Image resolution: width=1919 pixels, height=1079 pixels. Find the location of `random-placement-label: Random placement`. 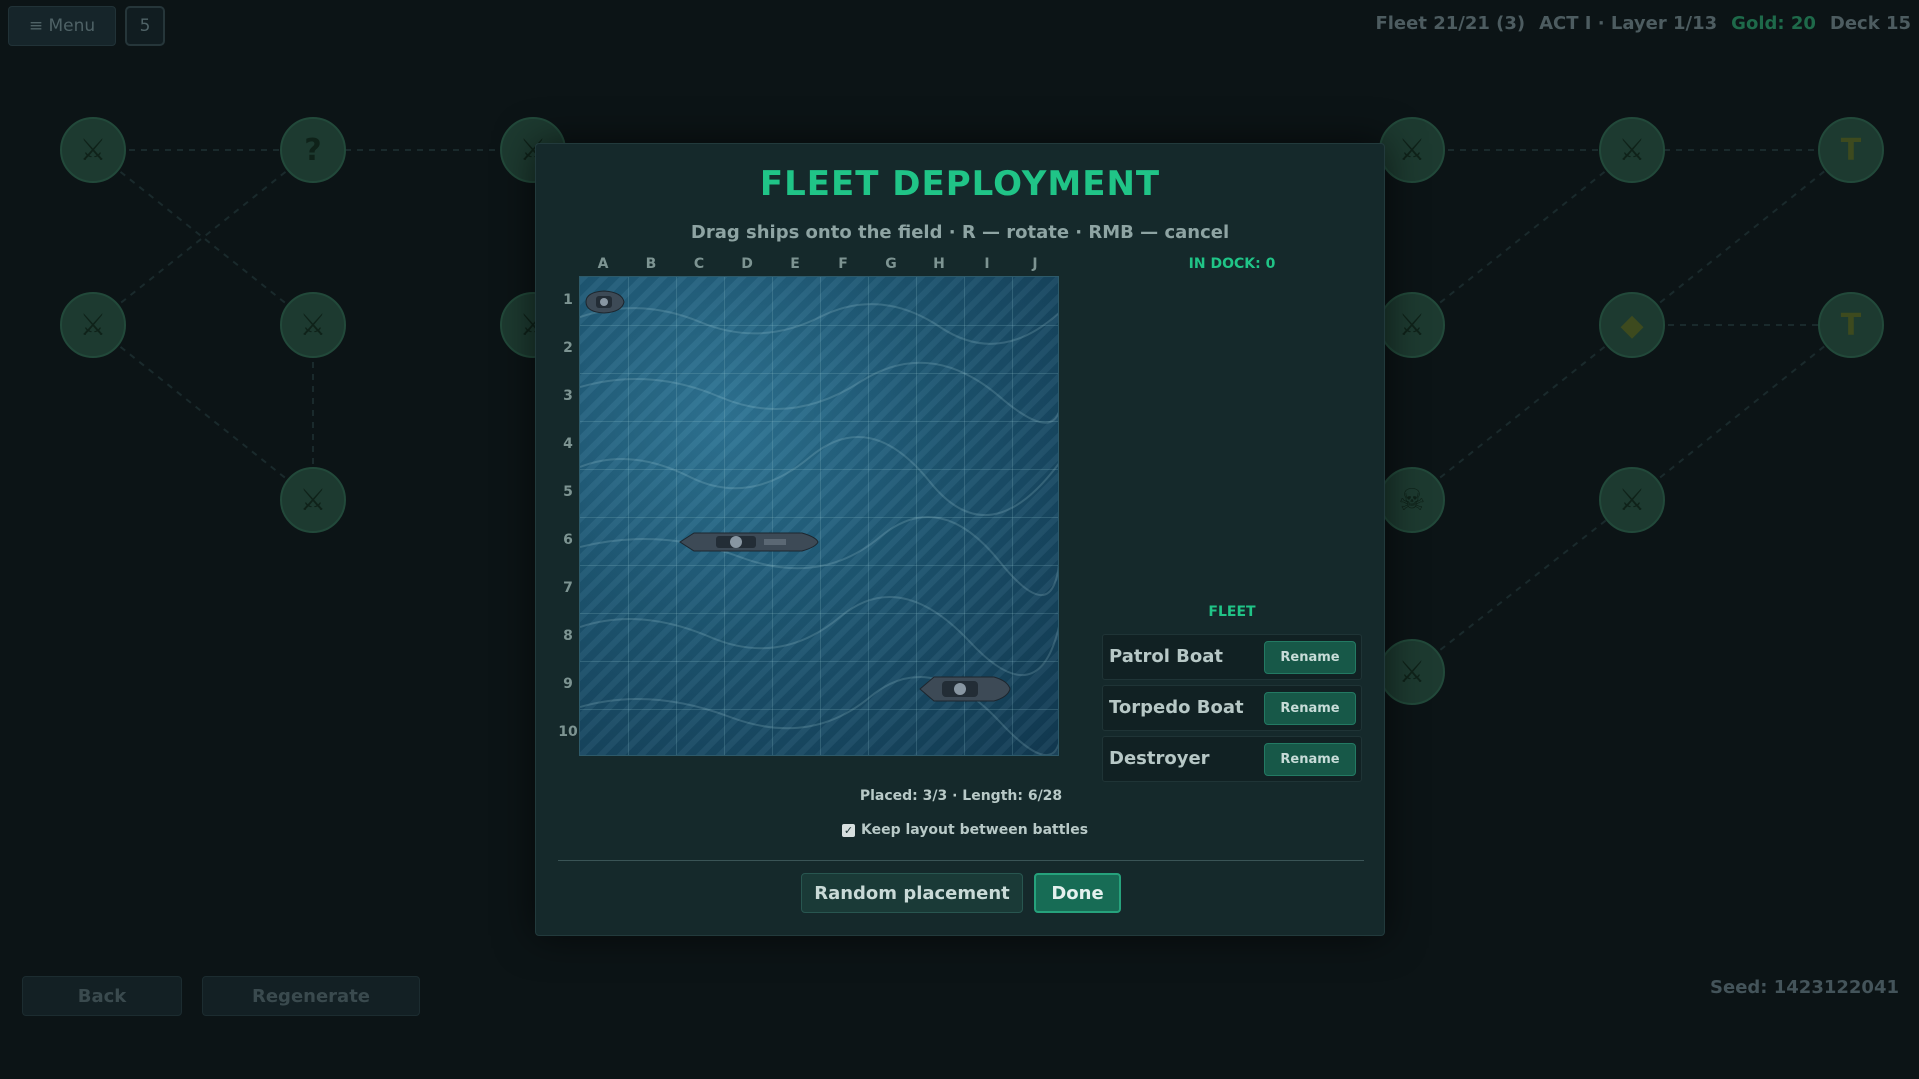

random-placement-label: Random placement is located at coordinates (912, 893).